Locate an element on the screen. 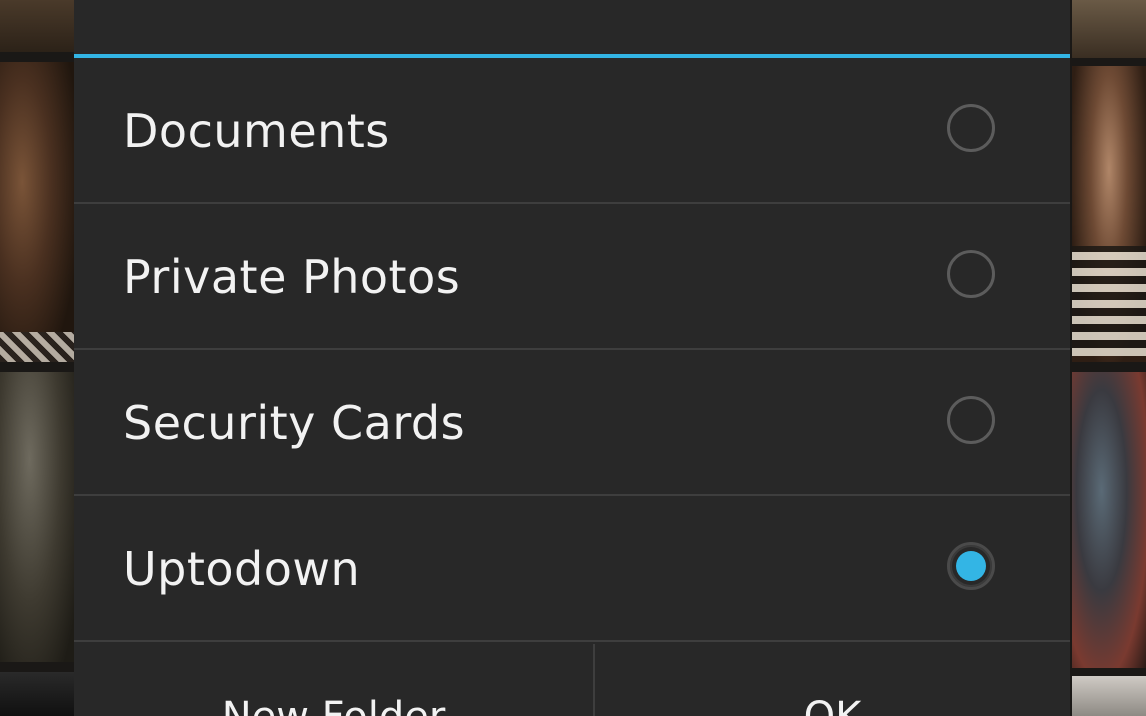 This screenshot has height=716, width=1146. new-folder-button: New Folder is located at coordinates (333, 680).